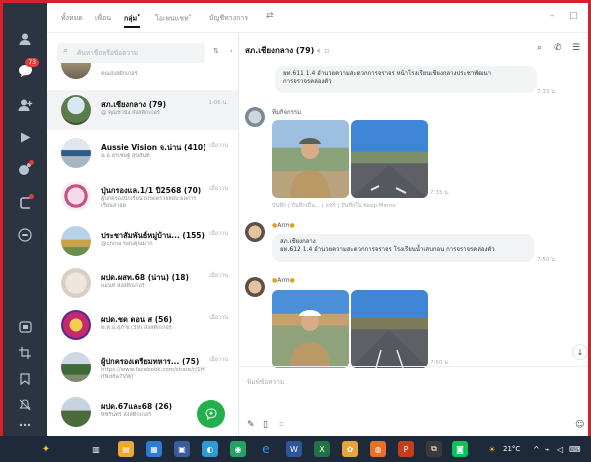 This screenshot has height=462, width=591. I want to click on minimize-button: –, so click(552, 16).